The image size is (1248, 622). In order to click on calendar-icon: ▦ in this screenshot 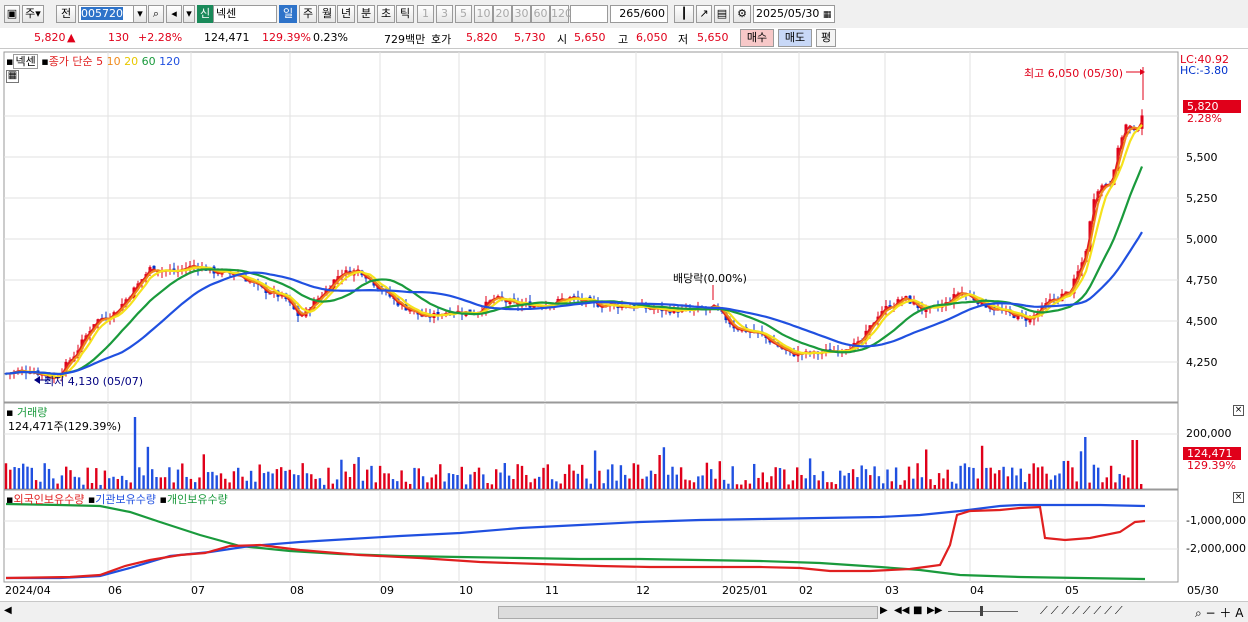, I will do `click(827, 15)`.